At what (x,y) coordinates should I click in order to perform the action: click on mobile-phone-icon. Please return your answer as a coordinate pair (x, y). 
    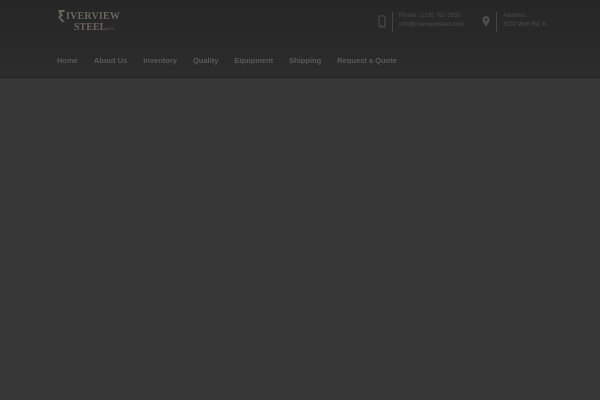
    Looking at the image, I should click on (382, 21).